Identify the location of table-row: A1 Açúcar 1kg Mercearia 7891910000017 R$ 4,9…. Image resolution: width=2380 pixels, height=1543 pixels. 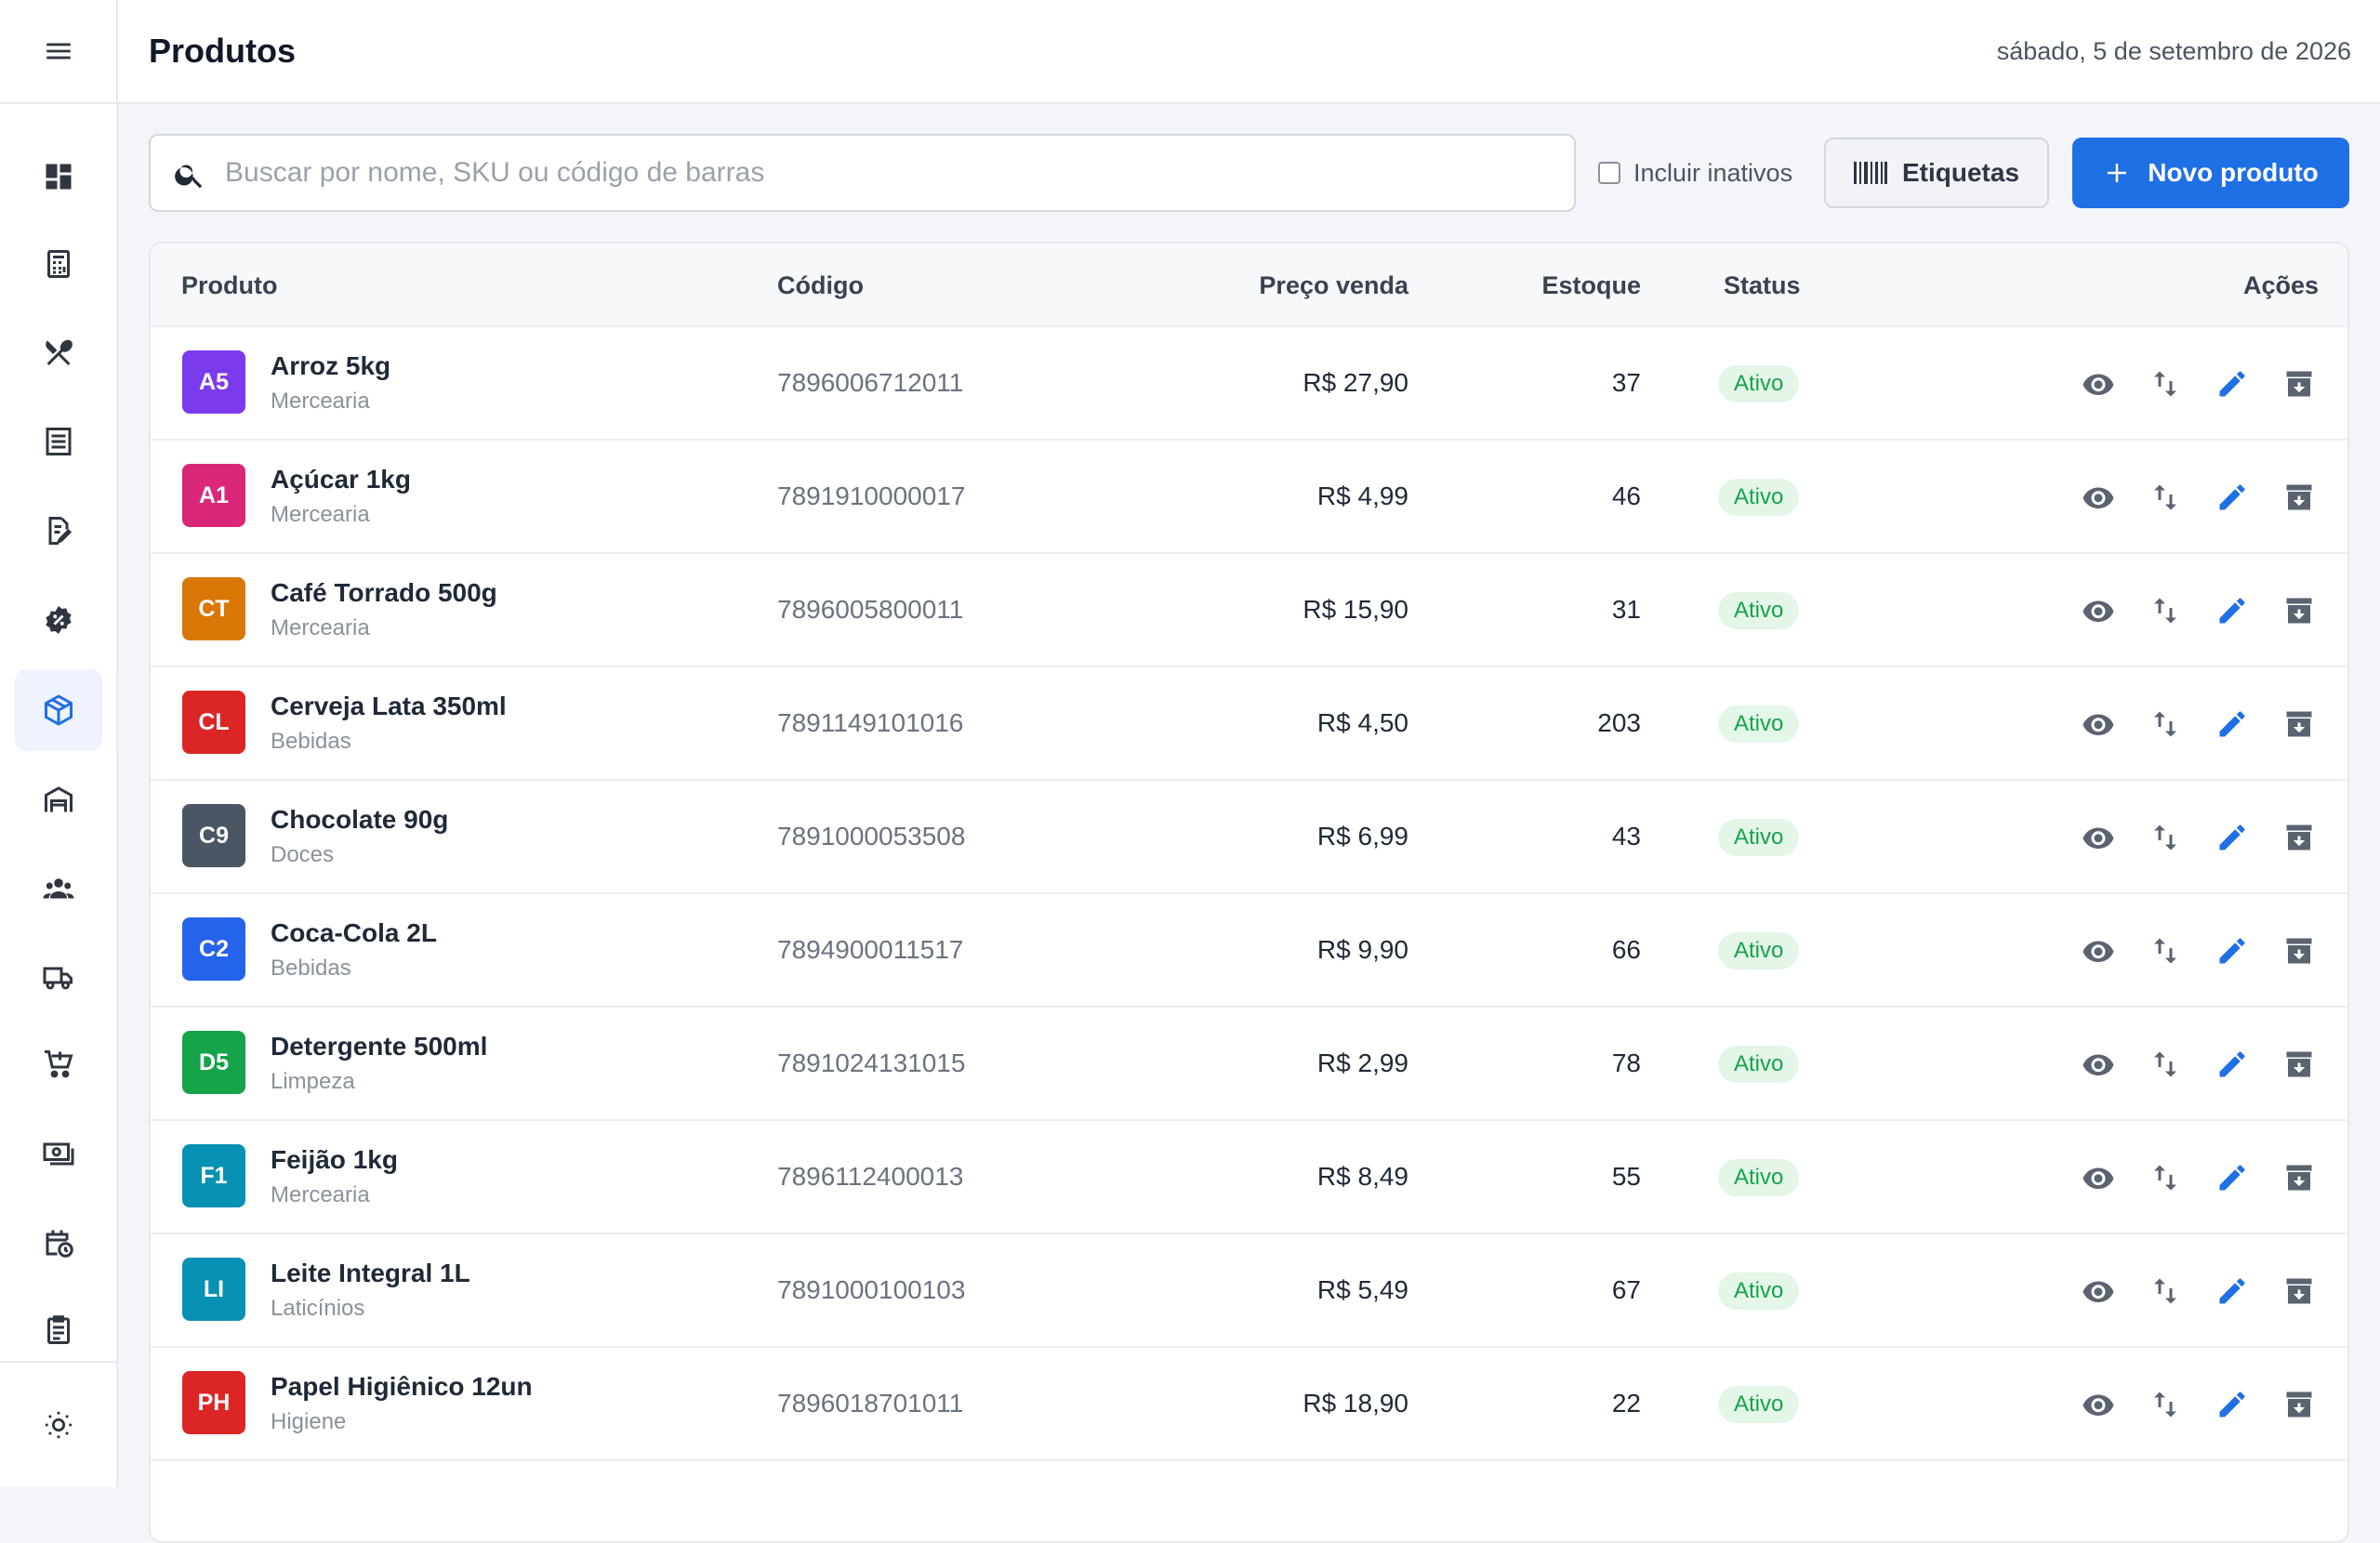
(1249, 497).